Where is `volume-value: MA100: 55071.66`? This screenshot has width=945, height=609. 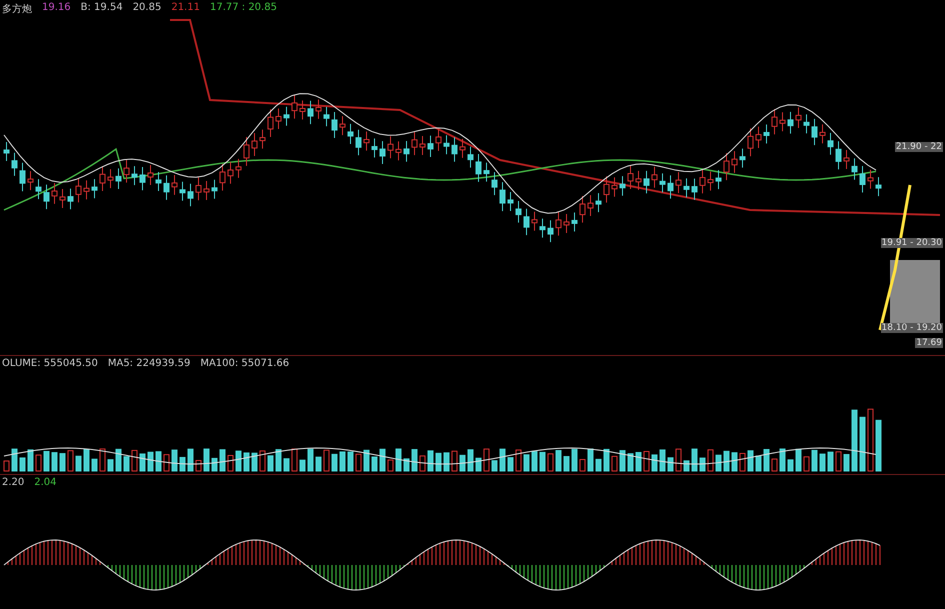 volume-value: MA100: 55071.66 is located at coordinates (245, 363).